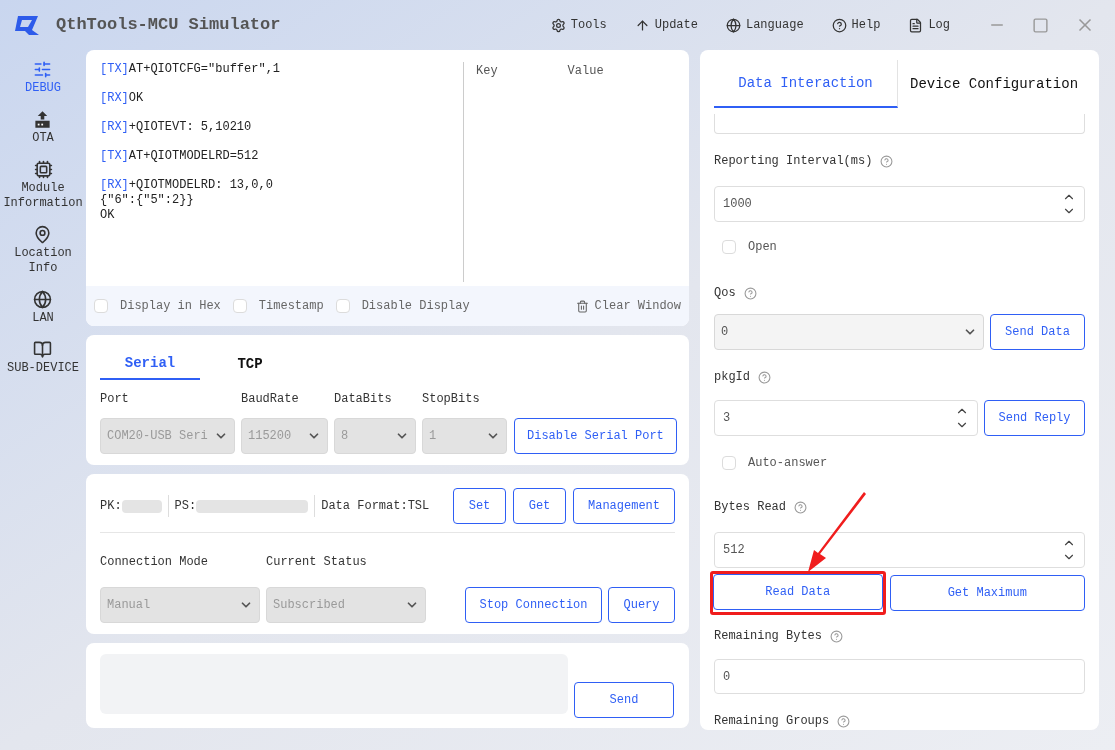 Image resolution: width=1115 pixels, height=750 pixels. I want to click on button: Read Data, so click(798, 592).